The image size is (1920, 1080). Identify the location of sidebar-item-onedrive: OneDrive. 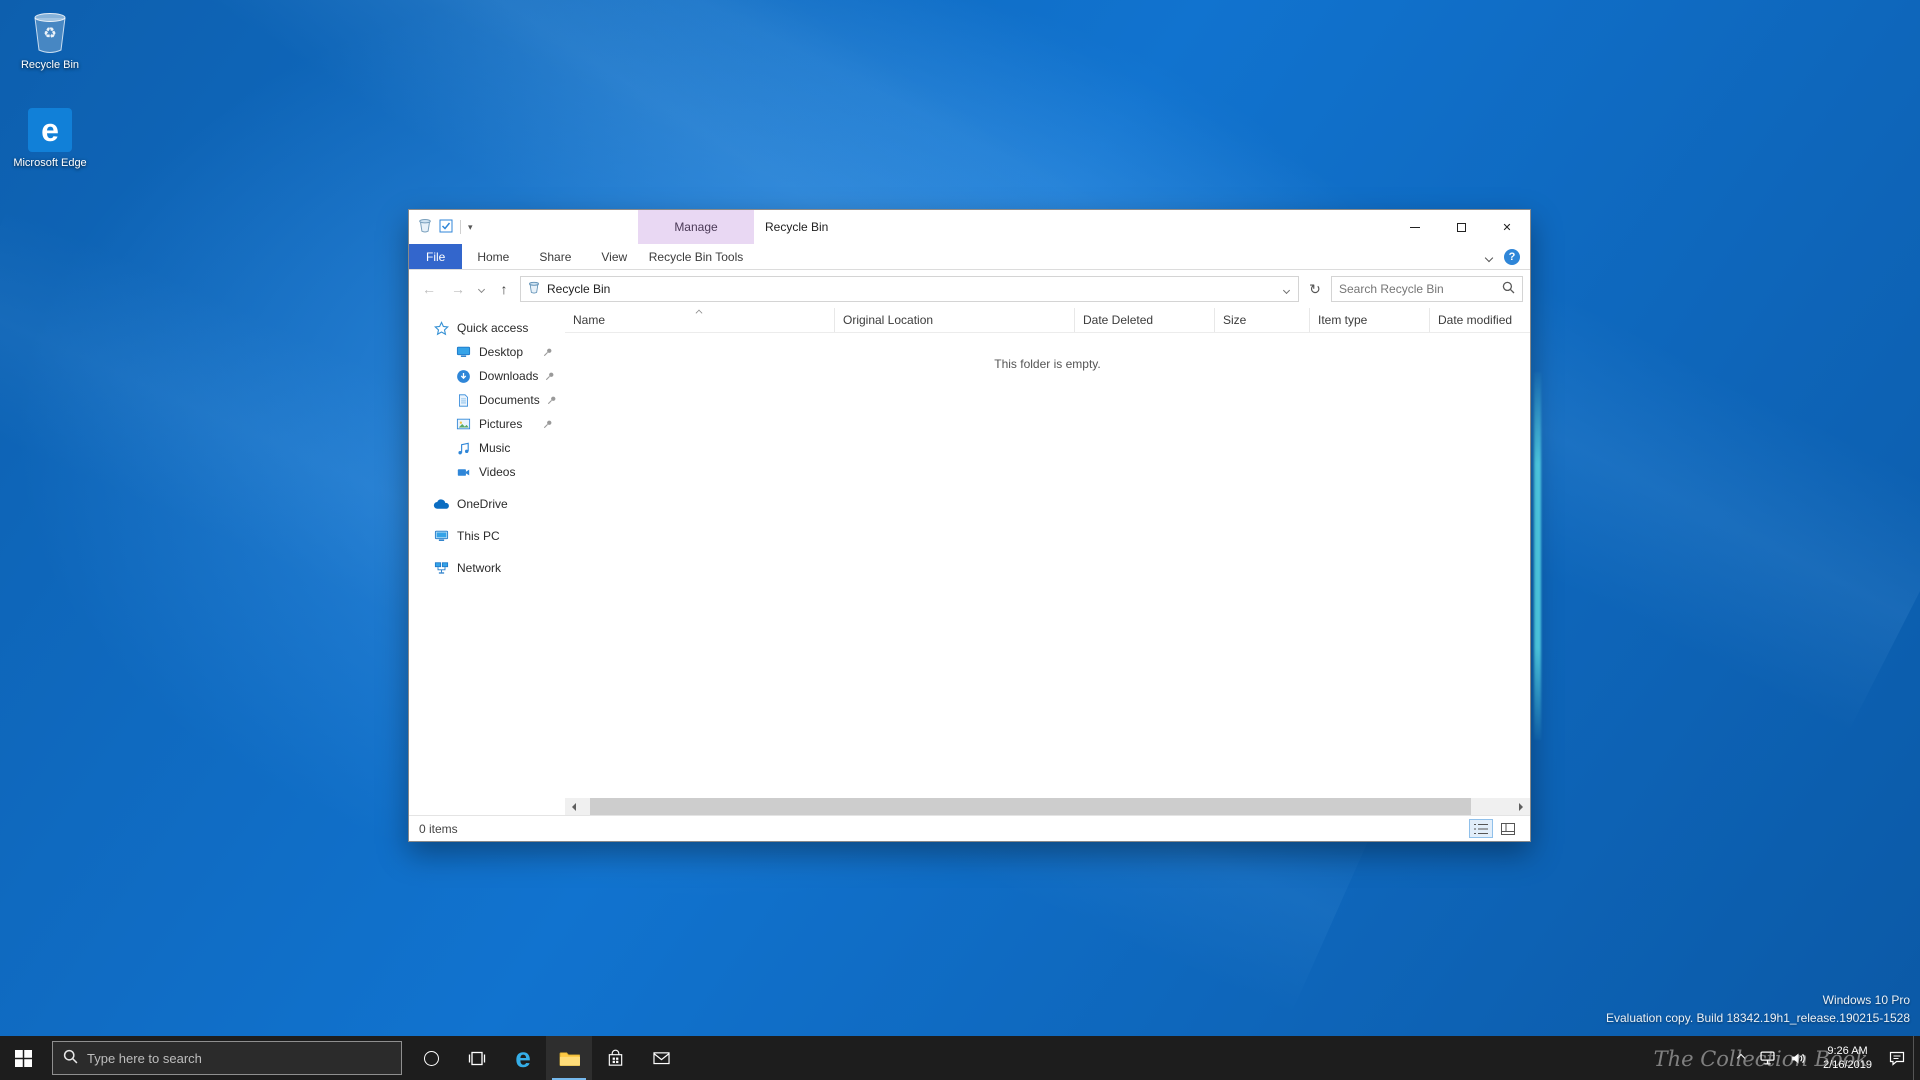
(487, 504).